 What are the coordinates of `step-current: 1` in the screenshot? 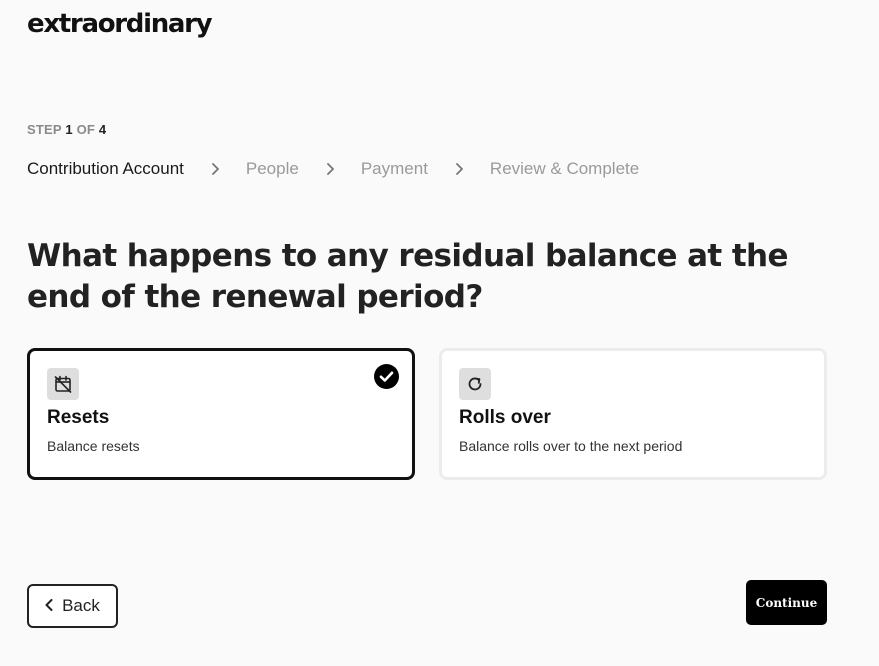 It's located at (69, 129).